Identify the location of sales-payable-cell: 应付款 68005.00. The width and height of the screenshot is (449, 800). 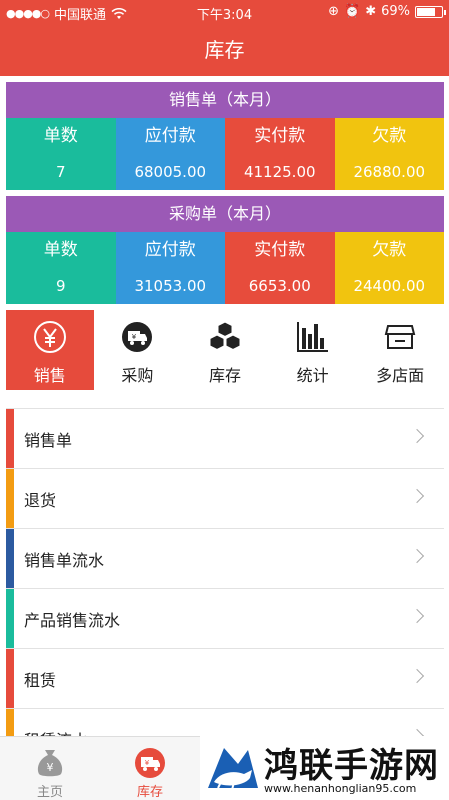
(170, 154).